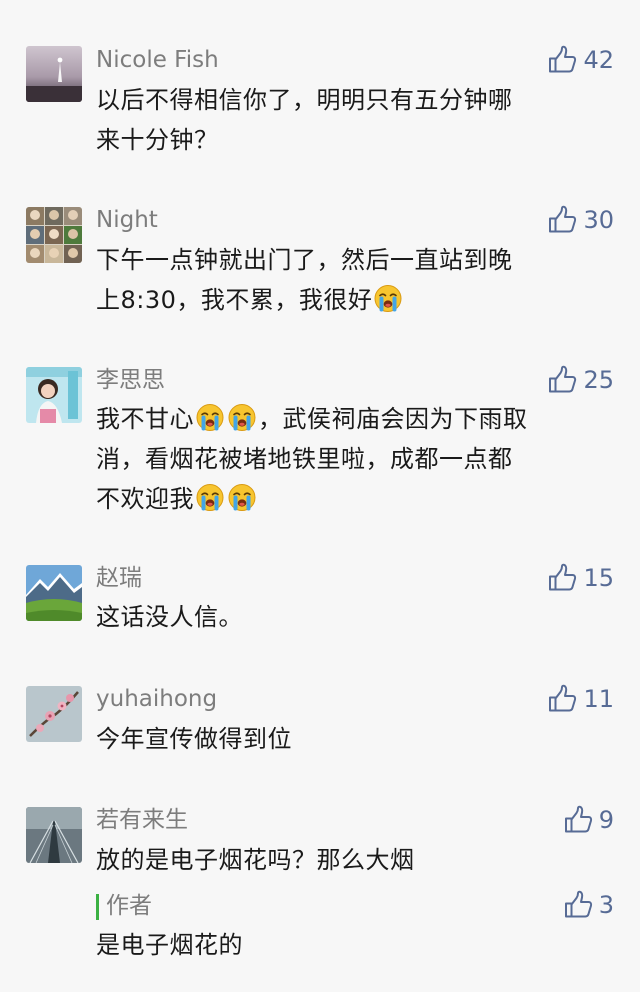  Describe the element at coordinates (145, 419) in the screenshot. I see `comment-line-text: 我不甘心` at that location.